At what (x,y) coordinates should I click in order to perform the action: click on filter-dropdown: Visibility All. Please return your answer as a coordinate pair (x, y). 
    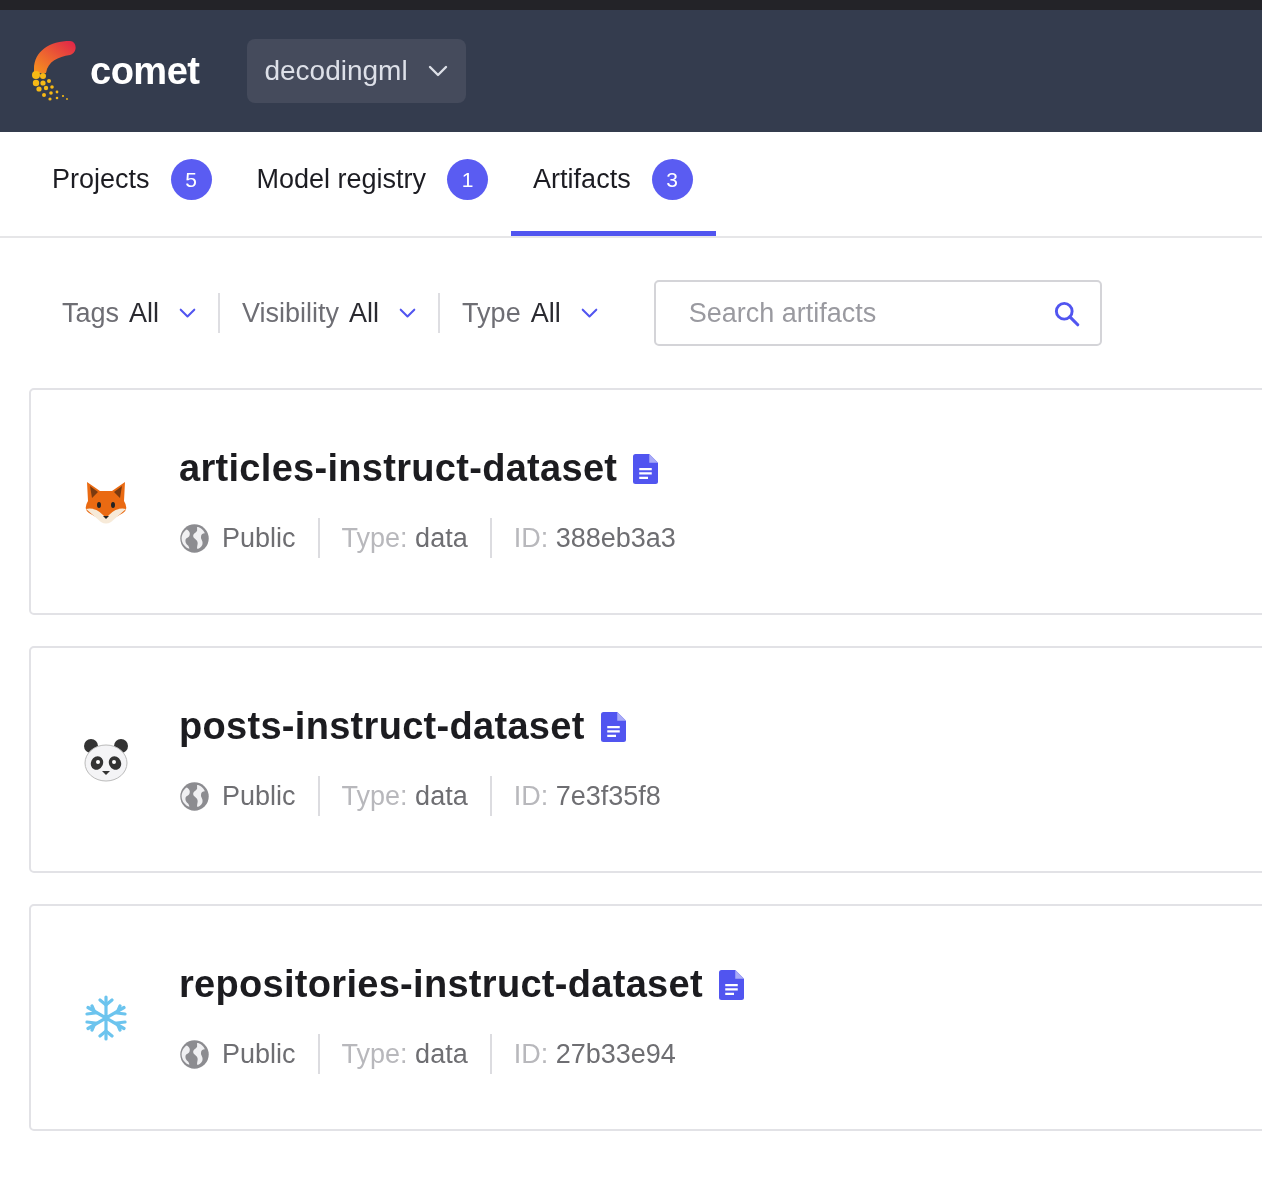
    Looking at the image, I should click on (329, 313).